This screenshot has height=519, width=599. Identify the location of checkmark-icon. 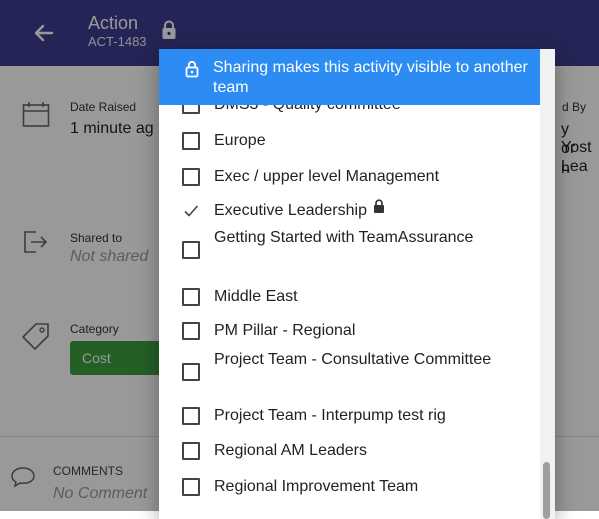
(191, 211).